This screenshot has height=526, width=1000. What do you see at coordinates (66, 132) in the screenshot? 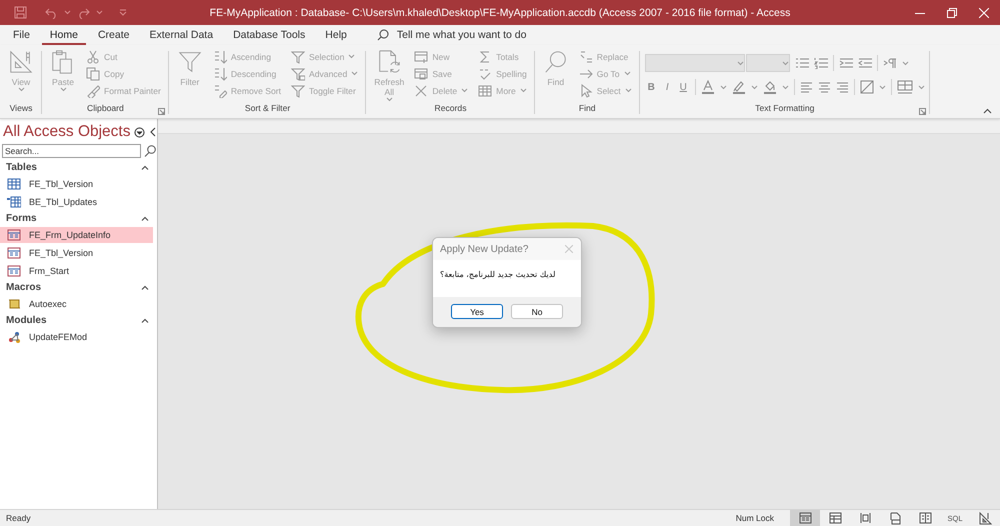
I see `nav-pane-title: All Access Objects` at bounding box center [66, 132].